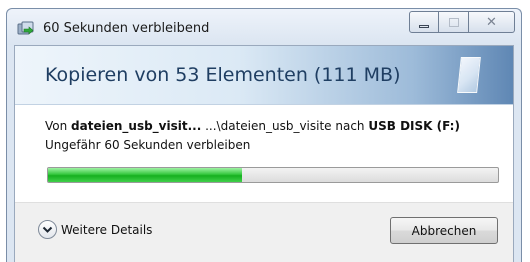 The width and height of the screenshot is (530, 262). What do you see at coordinates (47, 229) in the screenshot?
I see `chevron-down-icon` at bounding box center [47, 229].